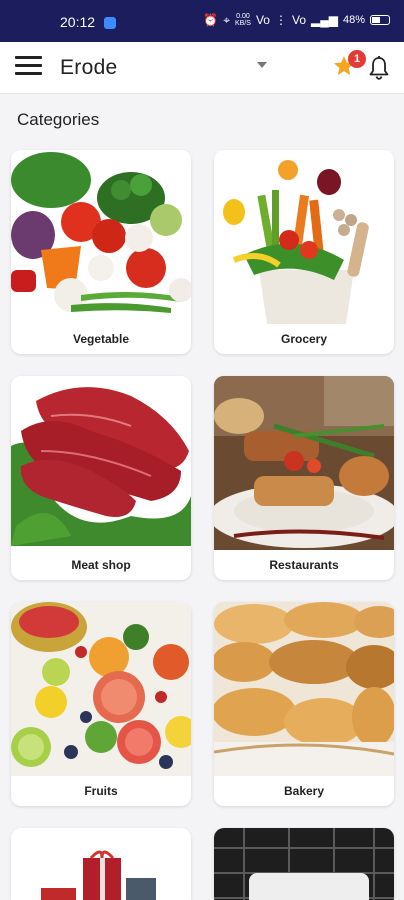  What do you see at coordinates (304, 463) in the screenshot?
I see `restaurant-image` at bounding box center [304, 463].